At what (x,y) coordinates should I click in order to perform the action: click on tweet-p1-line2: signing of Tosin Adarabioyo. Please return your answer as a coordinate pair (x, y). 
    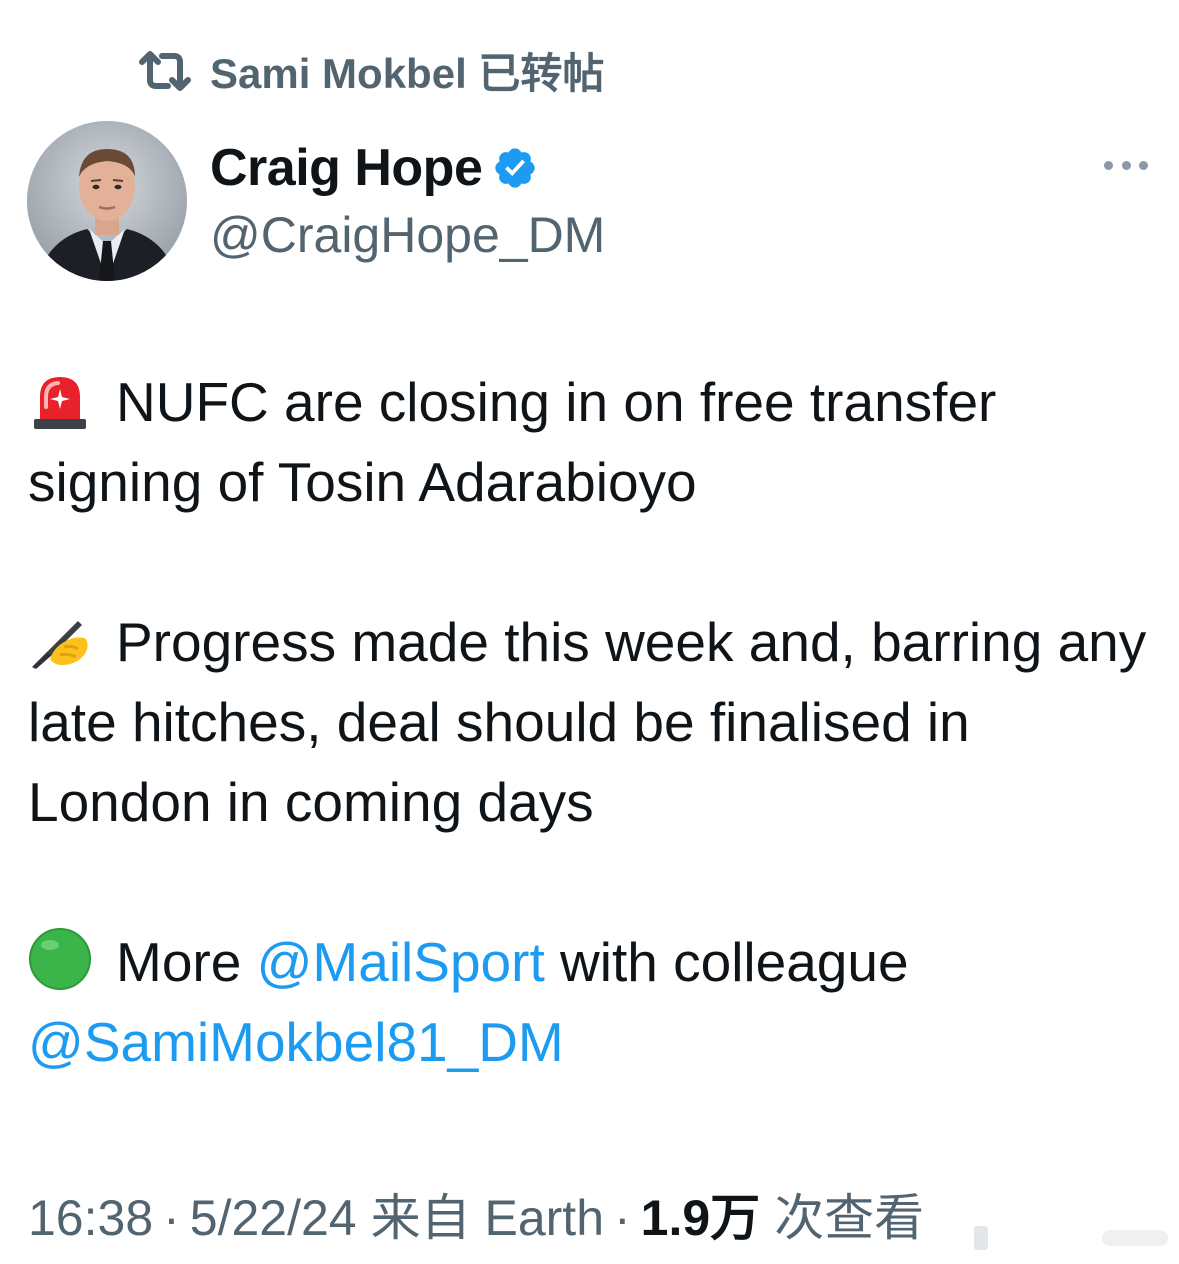
    Looking at the image, I should click on (362, 482).